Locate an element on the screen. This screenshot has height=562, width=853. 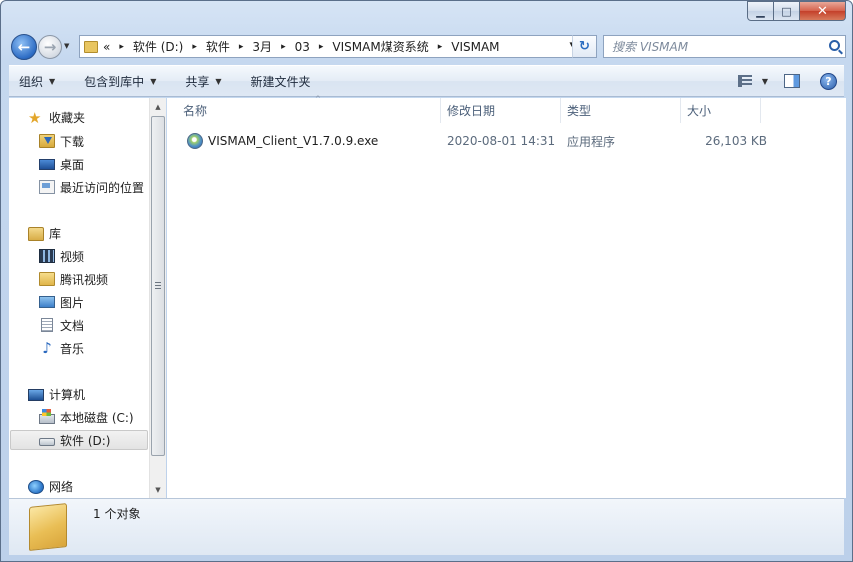
sidebar-item-videos: 视频 is located at coordinates (61, 256).